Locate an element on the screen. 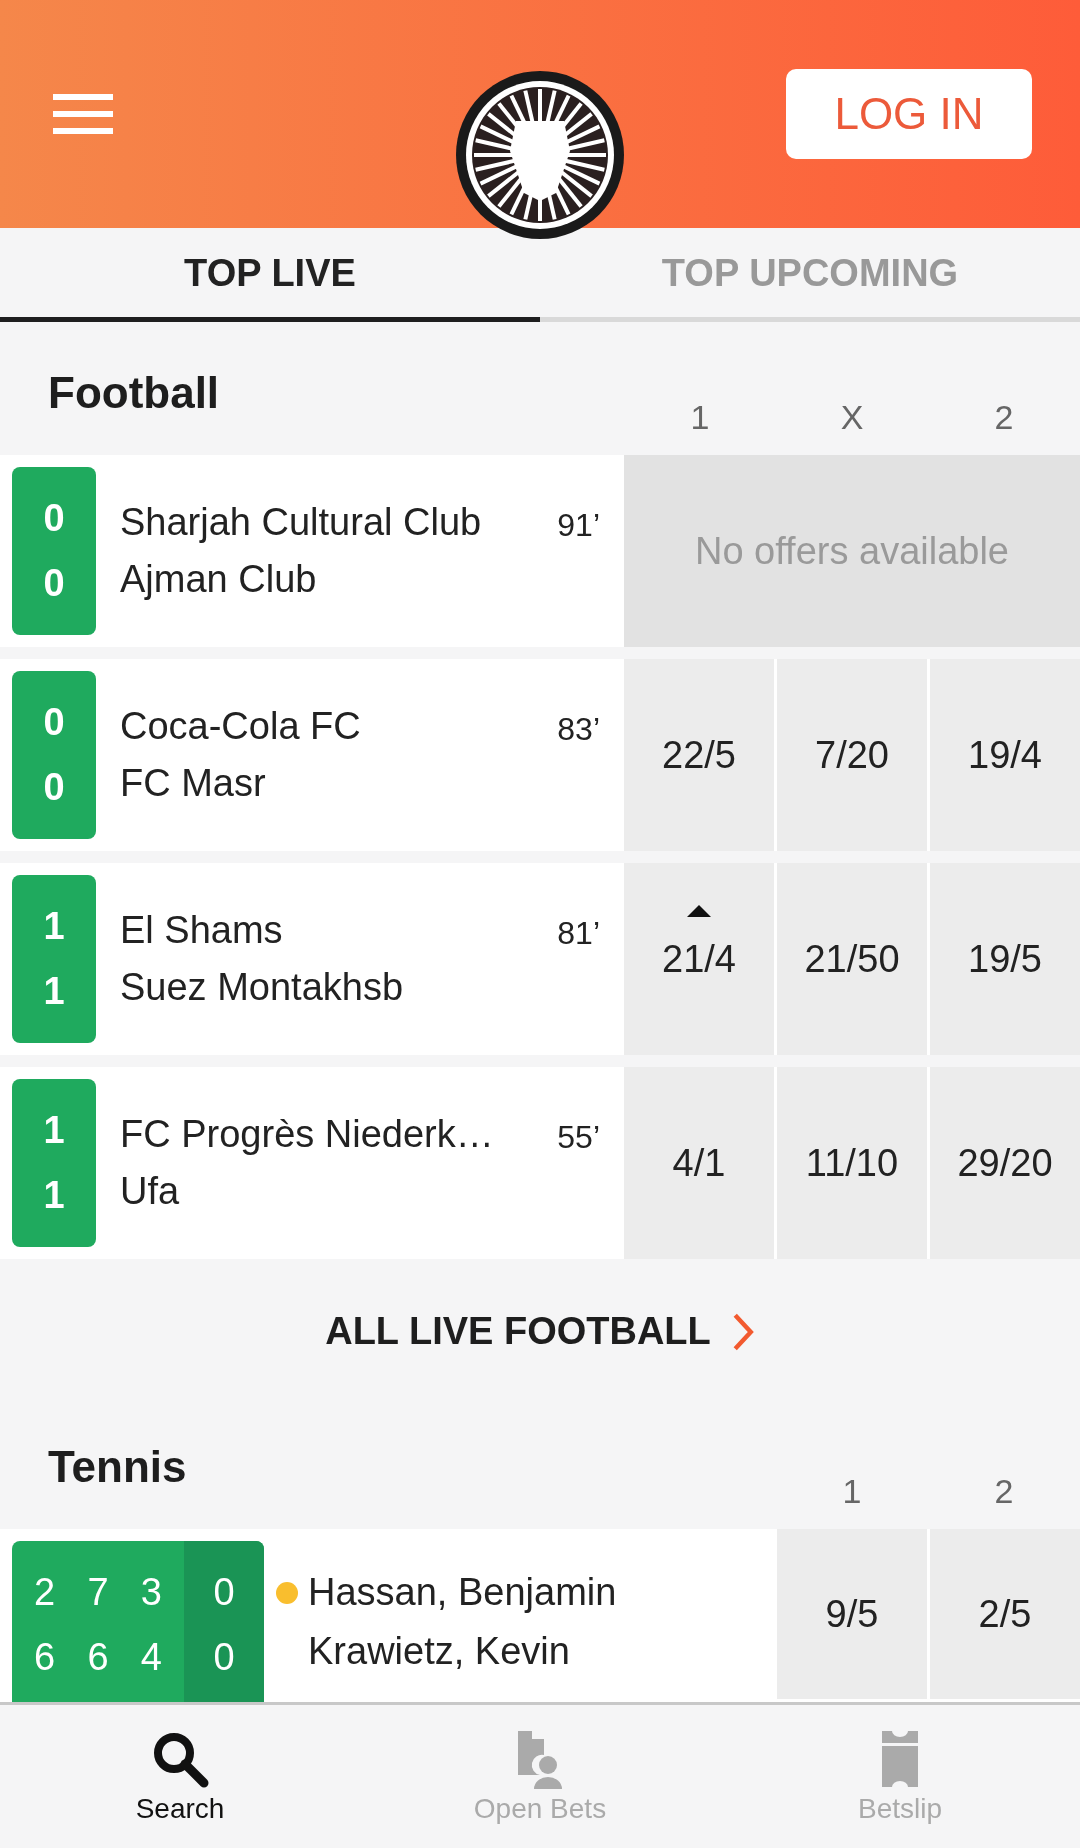  set-score: 7 is located at coordinates (98, 1592).